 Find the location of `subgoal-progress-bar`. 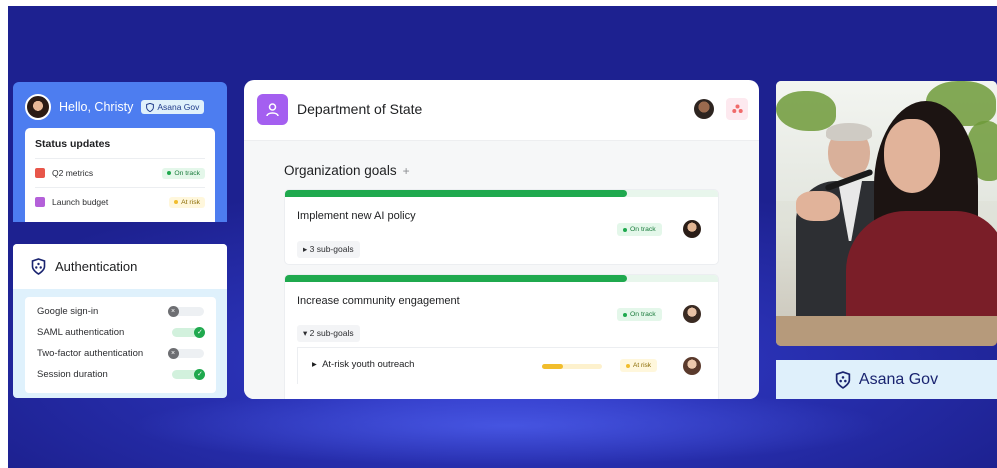

subgoal-progress-bar is located at coordinates (572, 366).